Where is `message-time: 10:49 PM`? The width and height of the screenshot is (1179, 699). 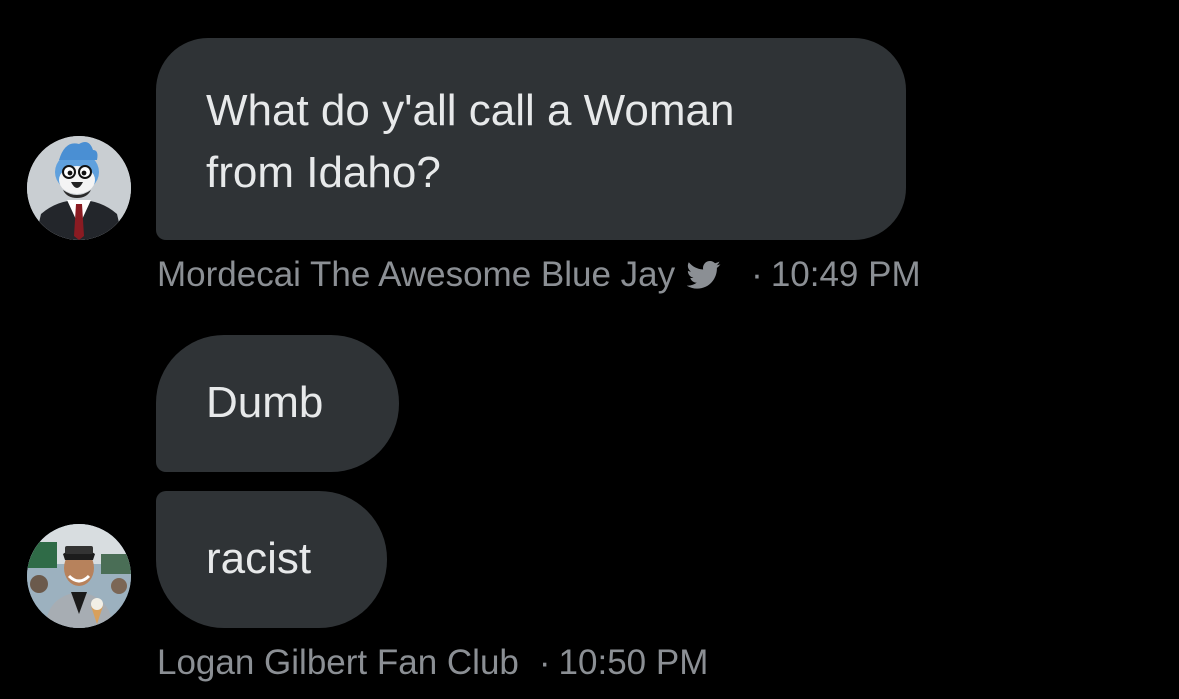 message-time: 10:49 PM is located at coordinates (845, 274).